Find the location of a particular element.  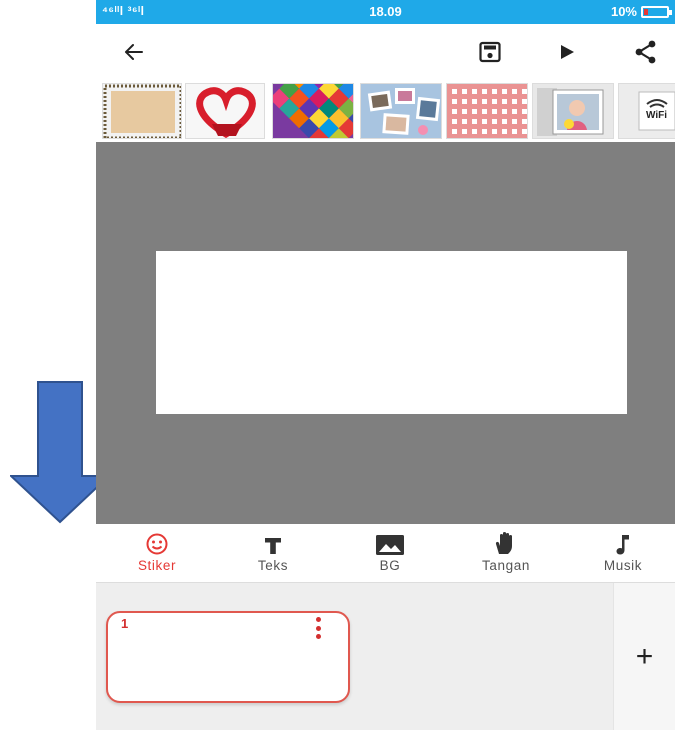

tab-label: Musik is located at coordinates (623, 565).